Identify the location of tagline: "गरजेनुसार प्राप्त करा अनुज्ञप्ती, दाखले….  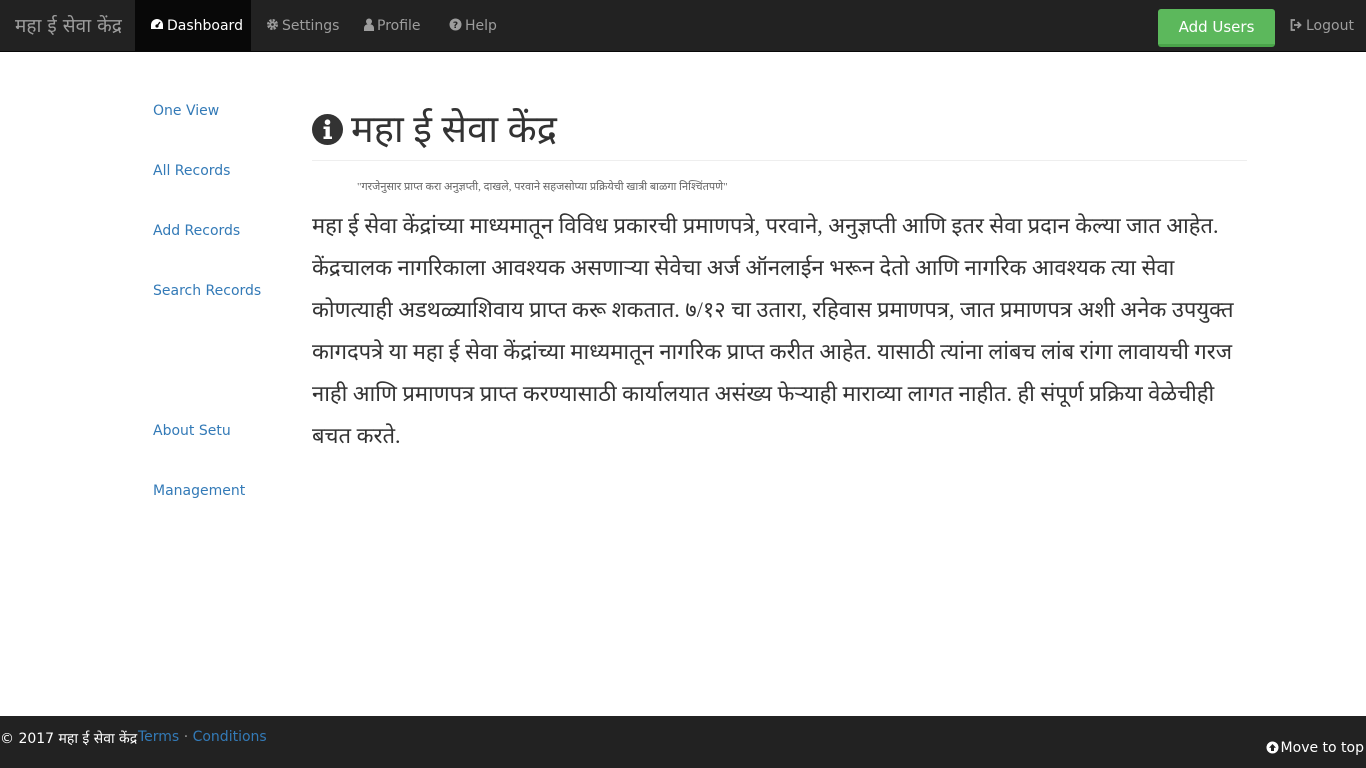
(542, 187).